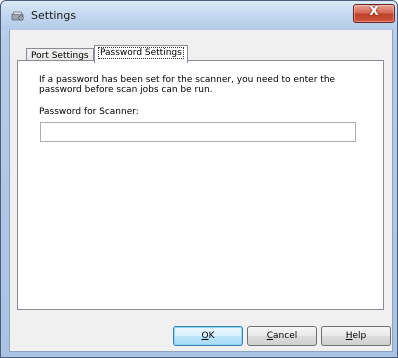 This screenshot has width=398, height=358. Describe the element at coordinates (126, 90) in the screenshot. I see `description-line-2: password before scan jobs can be run.` at that location.